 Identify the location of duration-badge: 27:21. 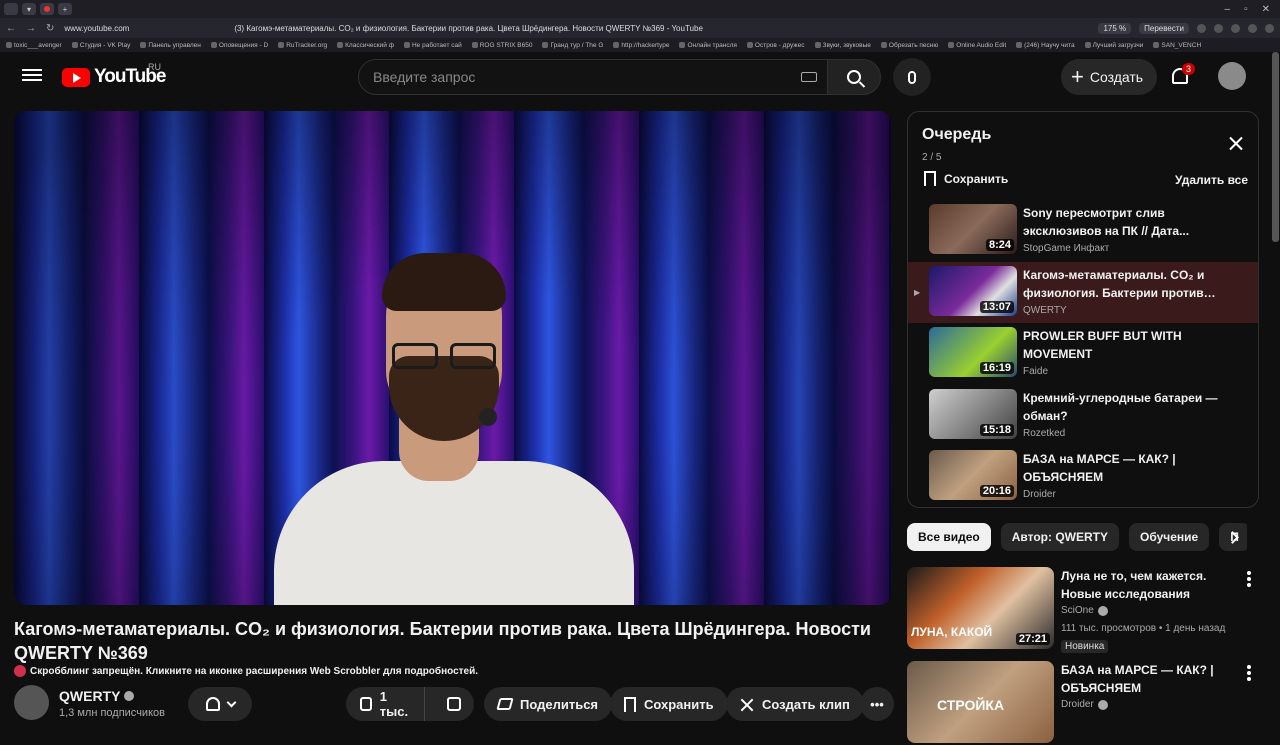
(1032, 639).